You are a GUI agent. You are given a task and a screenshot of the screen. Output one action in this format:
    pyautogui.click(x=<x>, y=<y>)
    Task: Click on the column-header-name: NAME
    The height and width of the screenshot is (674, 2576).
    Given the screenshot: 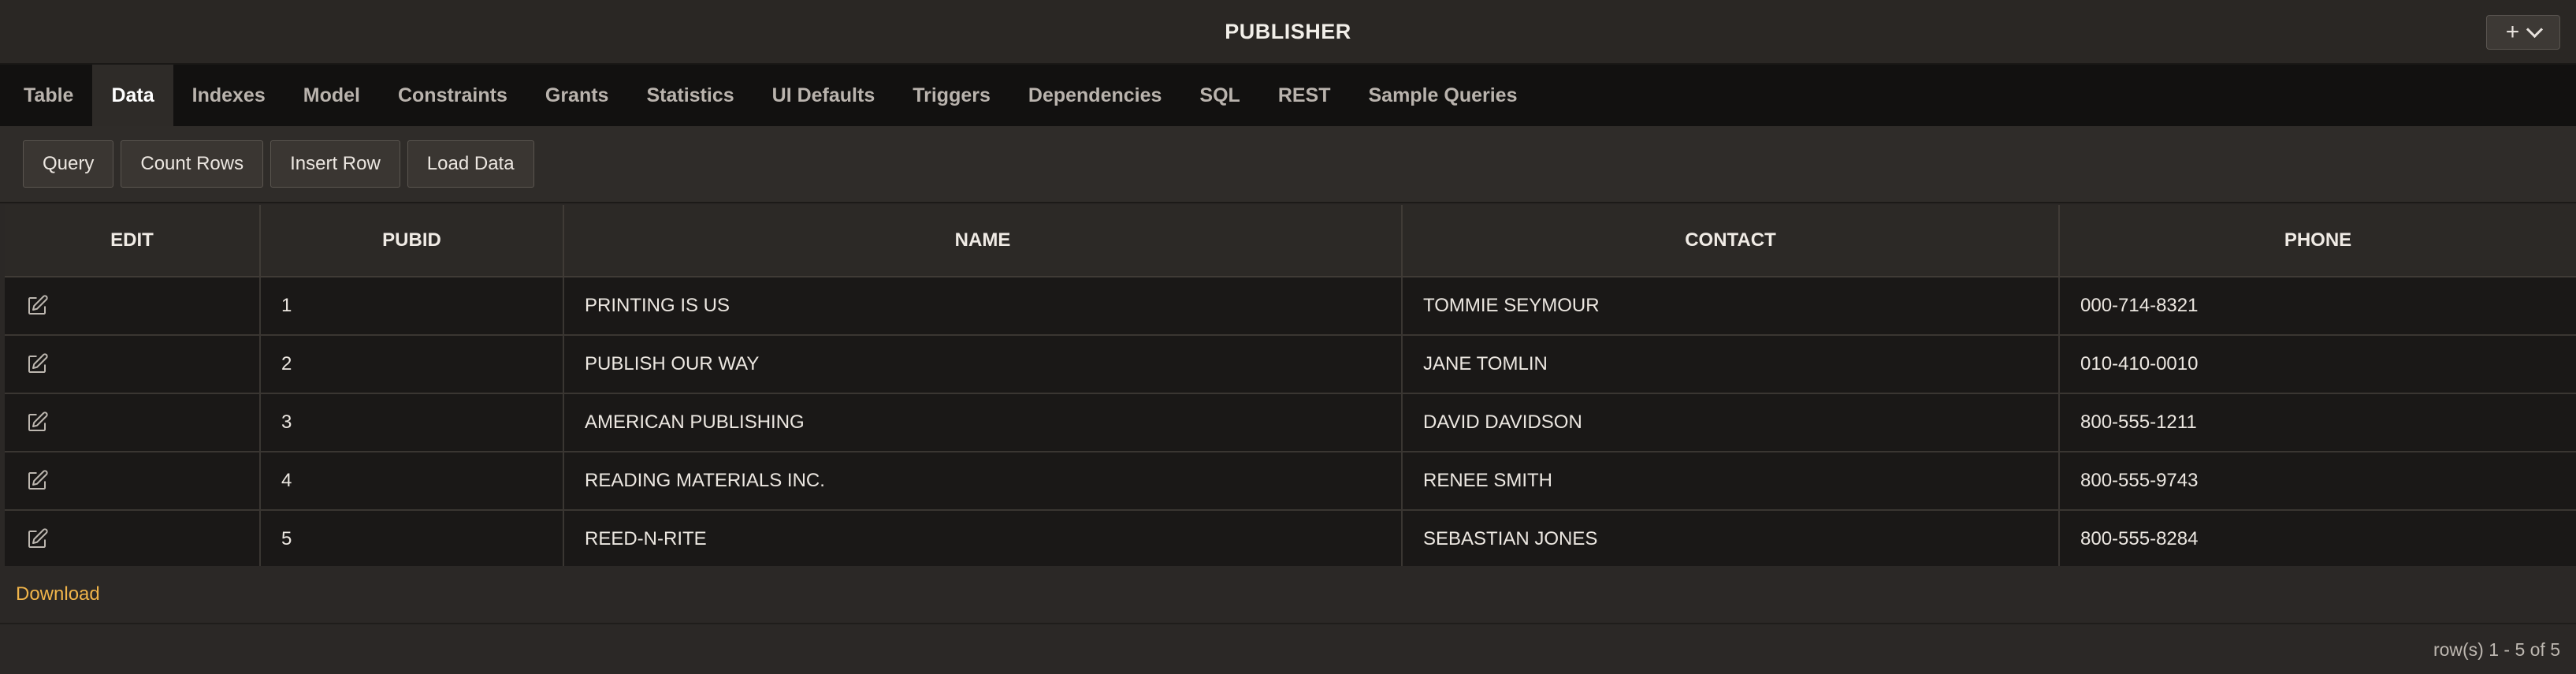 What is the action you would take?
    pyautogui.click(x=983, y=241)
    